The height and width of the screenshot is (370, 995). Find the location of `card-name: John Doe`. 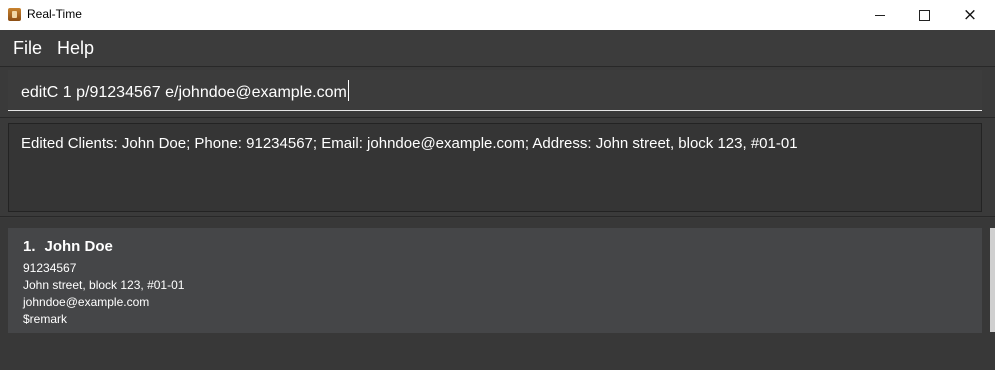

card-name: John Doe is located at coordinates (78, 246).